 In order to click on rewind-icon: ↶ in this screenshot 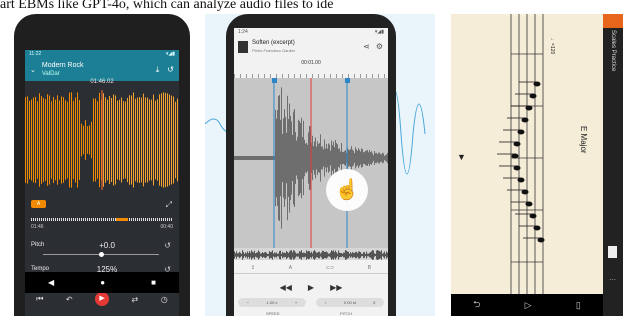, I will do `click(69, 299)`.